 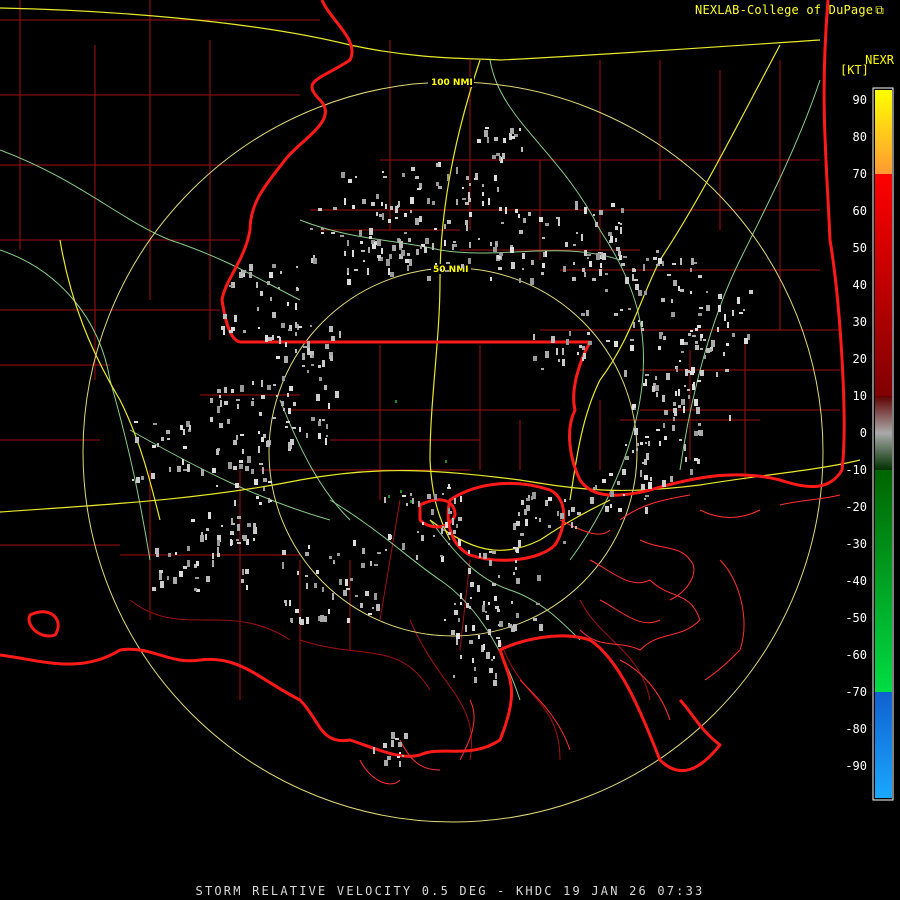 What do you see at coordinates (789, 10) in the screenshot?
I see `credit-text: NEXLAB-College of DuPage ⧉` at bounding box center [789, 10].